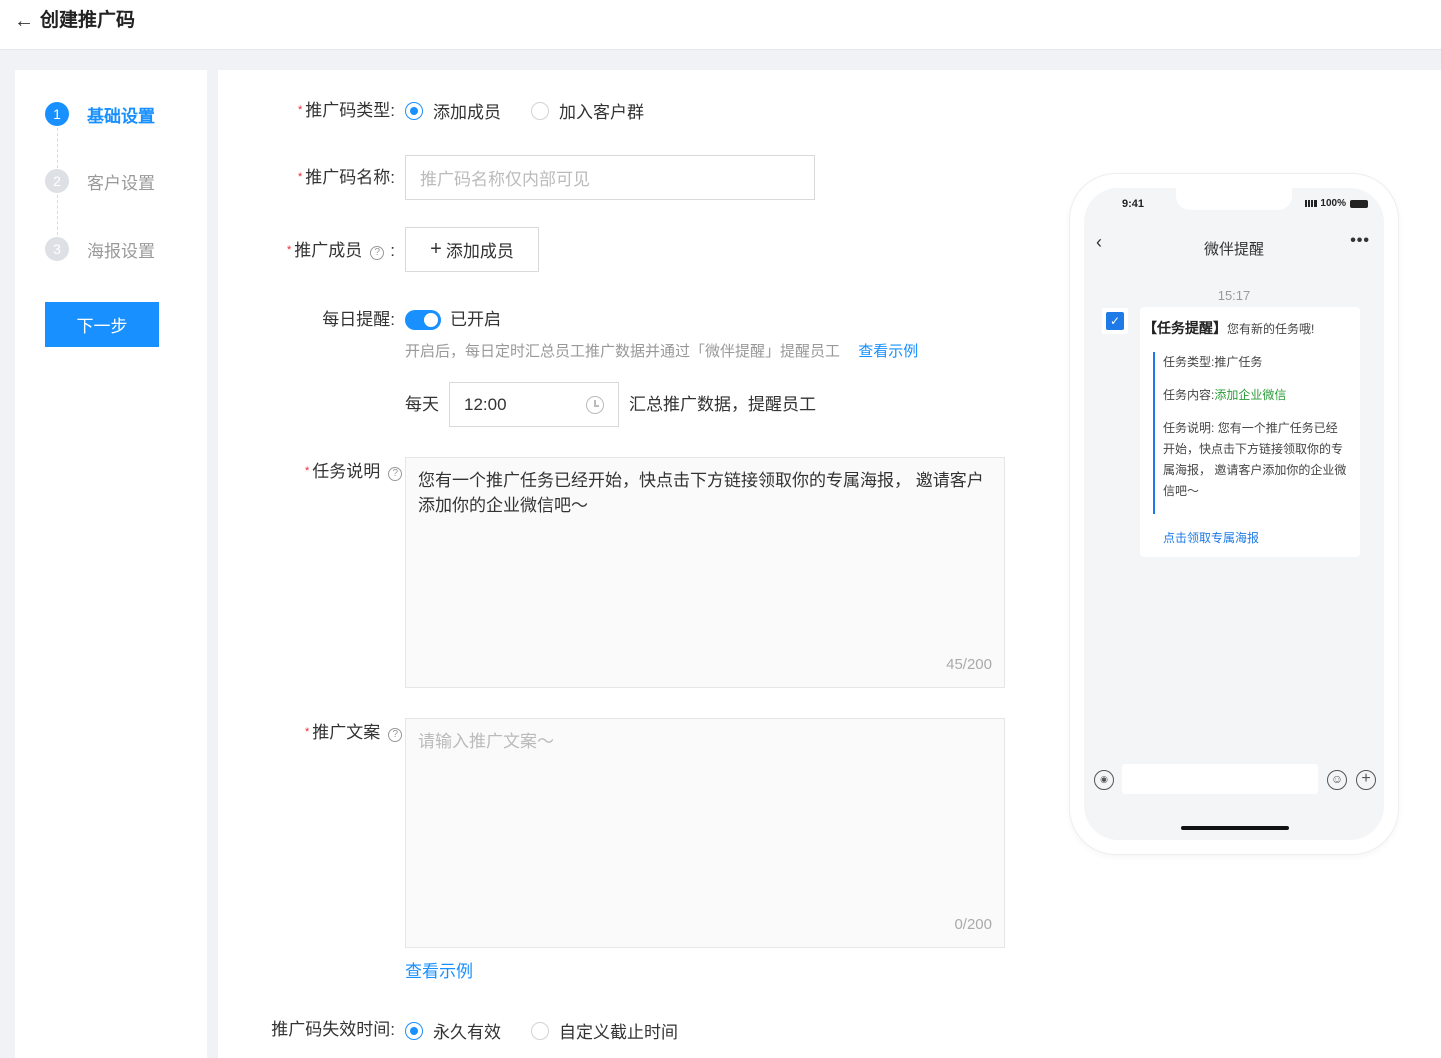  I want to click on page-title: 创建推广码, so click(88, 20).